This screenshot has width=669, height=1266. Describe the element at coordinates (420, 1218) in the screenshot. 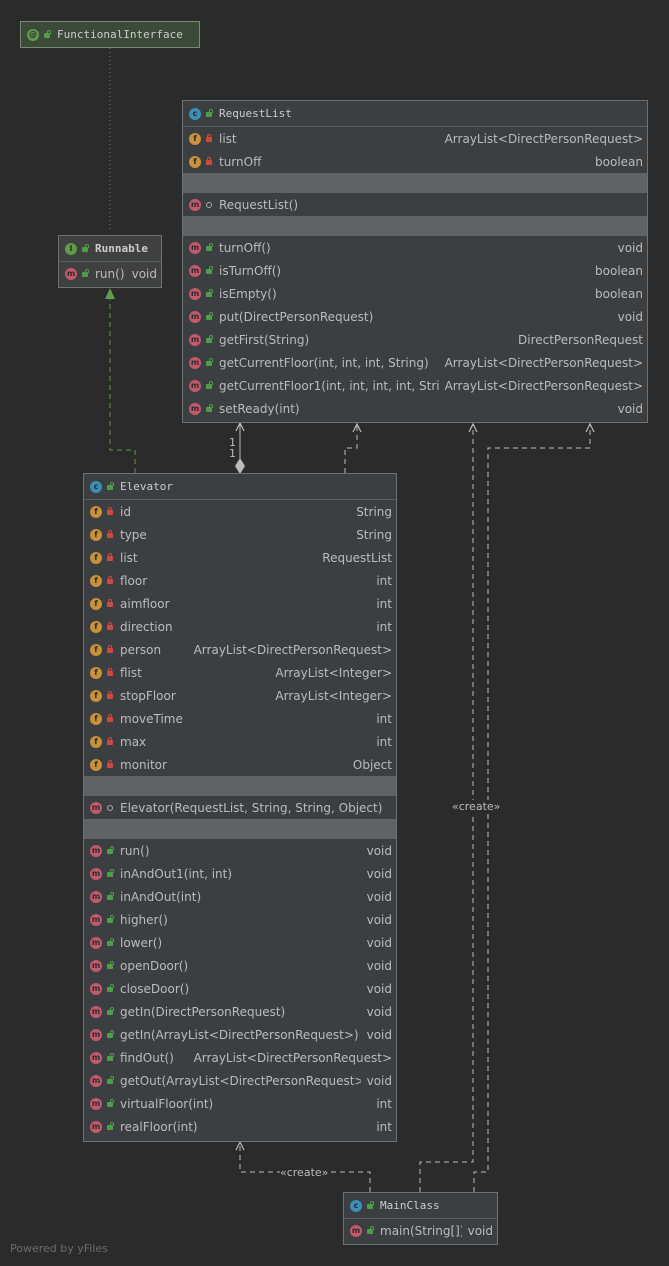

I see `mainclass-node: c MainClass m main(String[]) void` at that location.